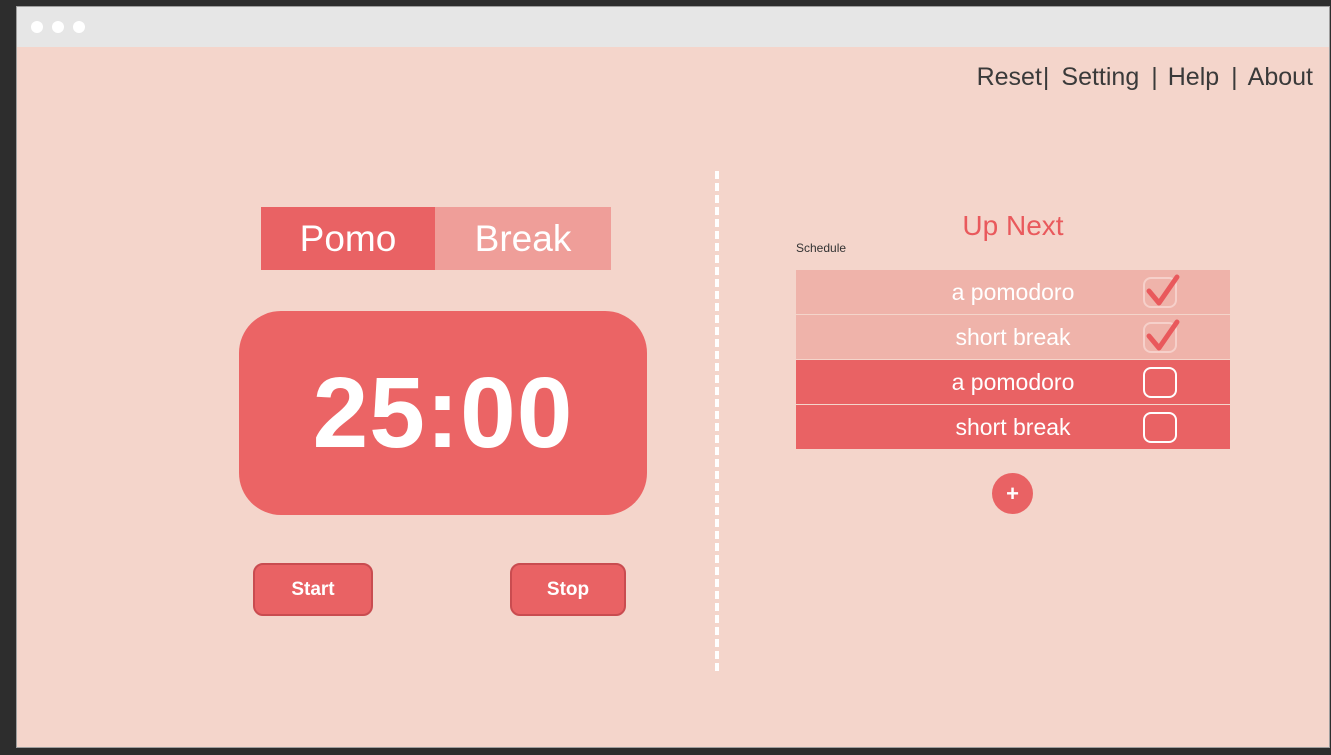 This screenshot has width=1331, height=755. I want to click on plus-icon: +, so click(1012, 493).